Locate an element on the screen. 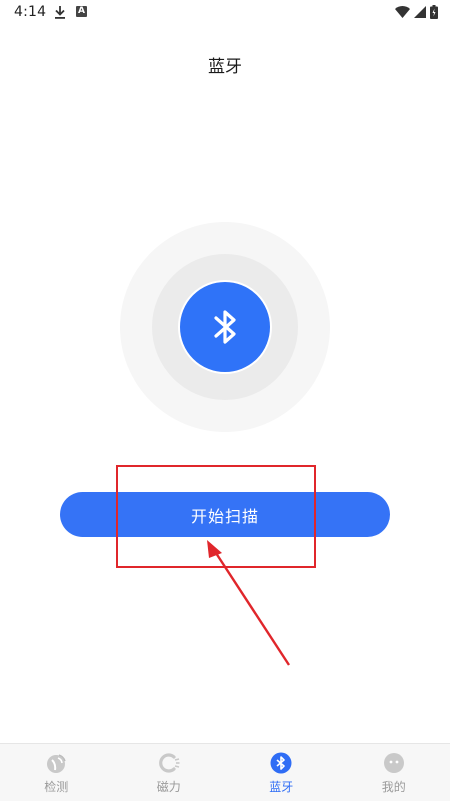 This screenshot has width=450, height=801. nav-item-profile: 我的 is located at coordinates (394, 772).